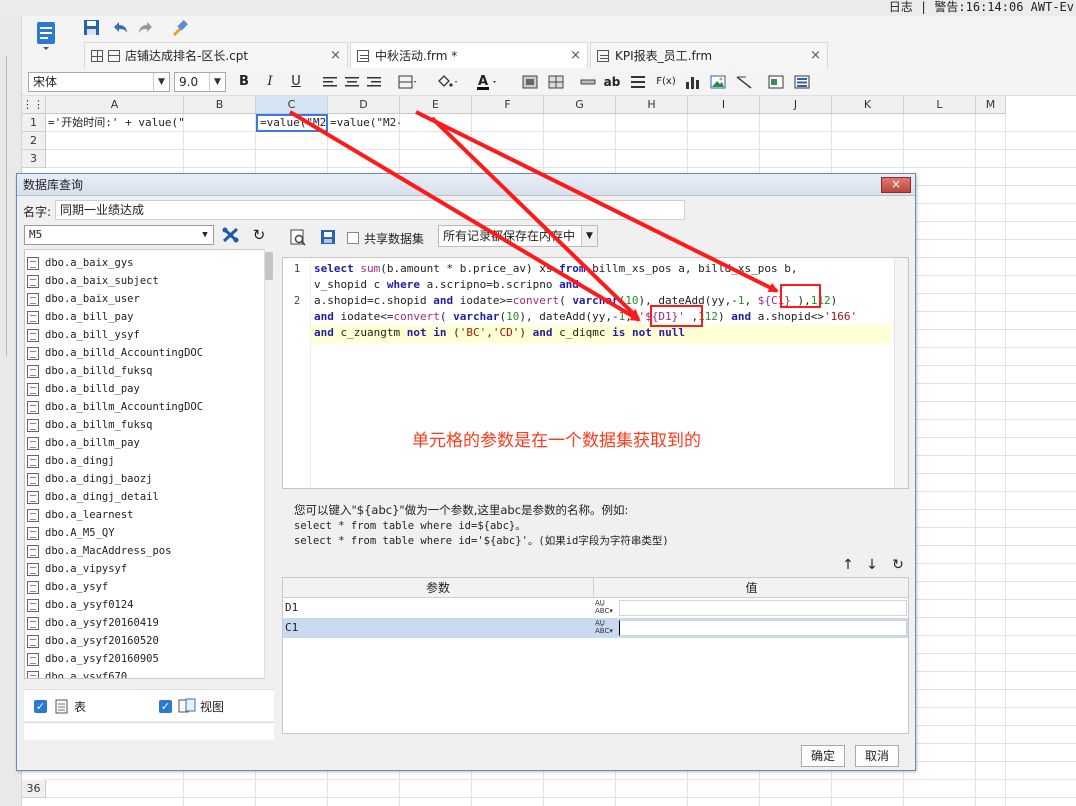  Describe the element at coordinates (93, 281) in the screenshot. I see `list-item: dbo.a_baix_subject` at that location.